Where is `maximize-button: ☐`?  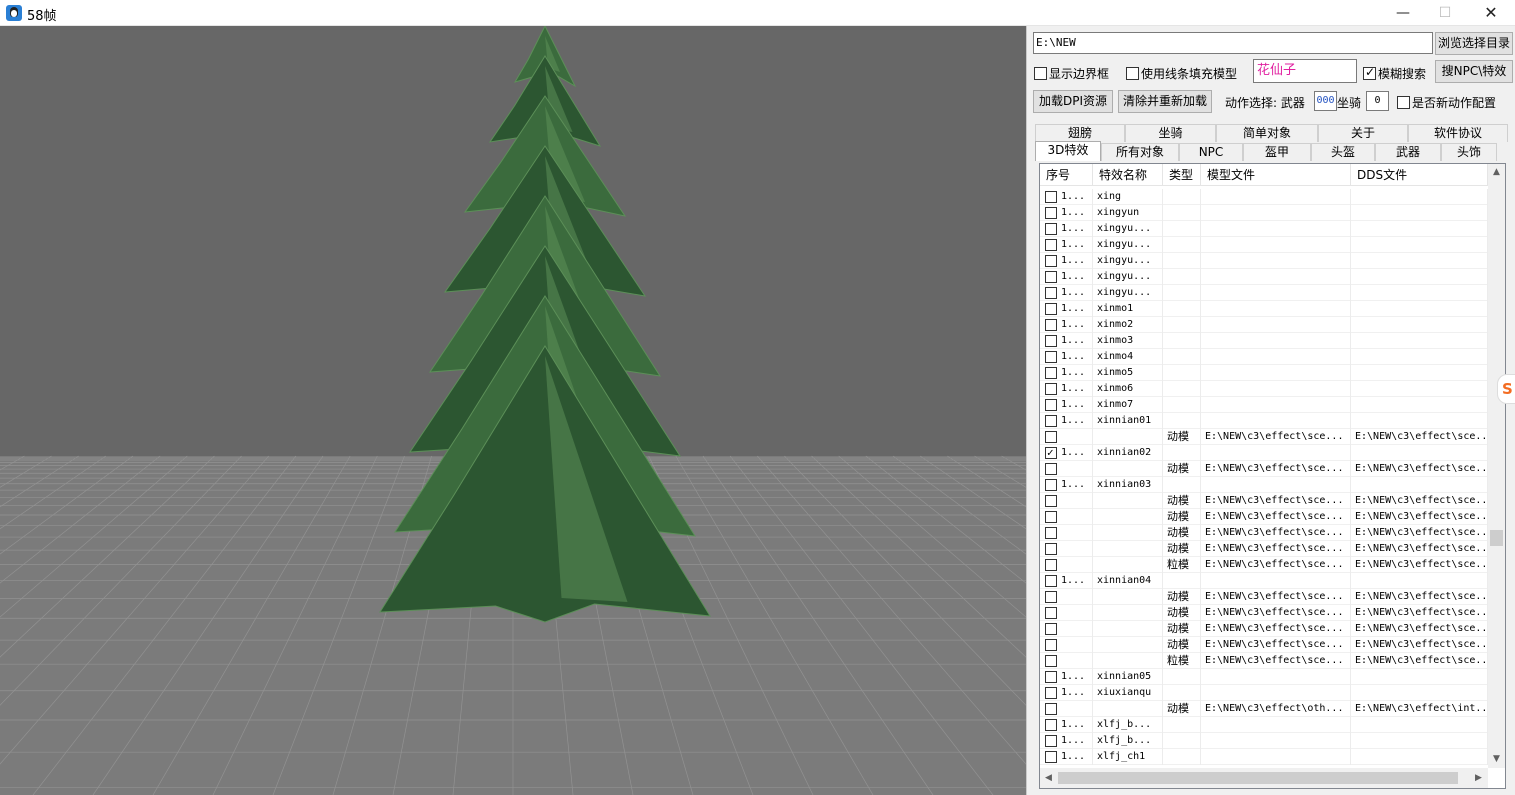 maximize-button: ☐ is located at coordinates (1445, 13).